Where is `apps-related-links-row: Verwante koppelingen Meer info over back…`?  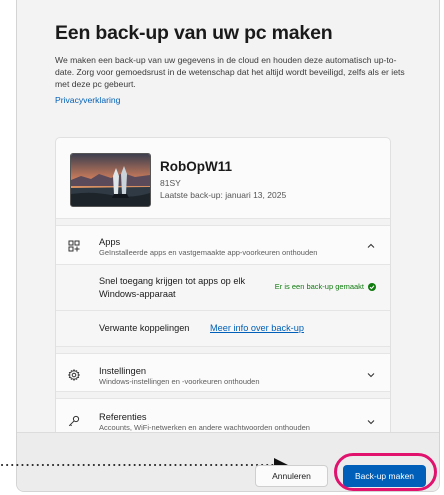
apps-related-links-row: Verwante koppelingen Meer info over back… is located at coordinates (223, 329).